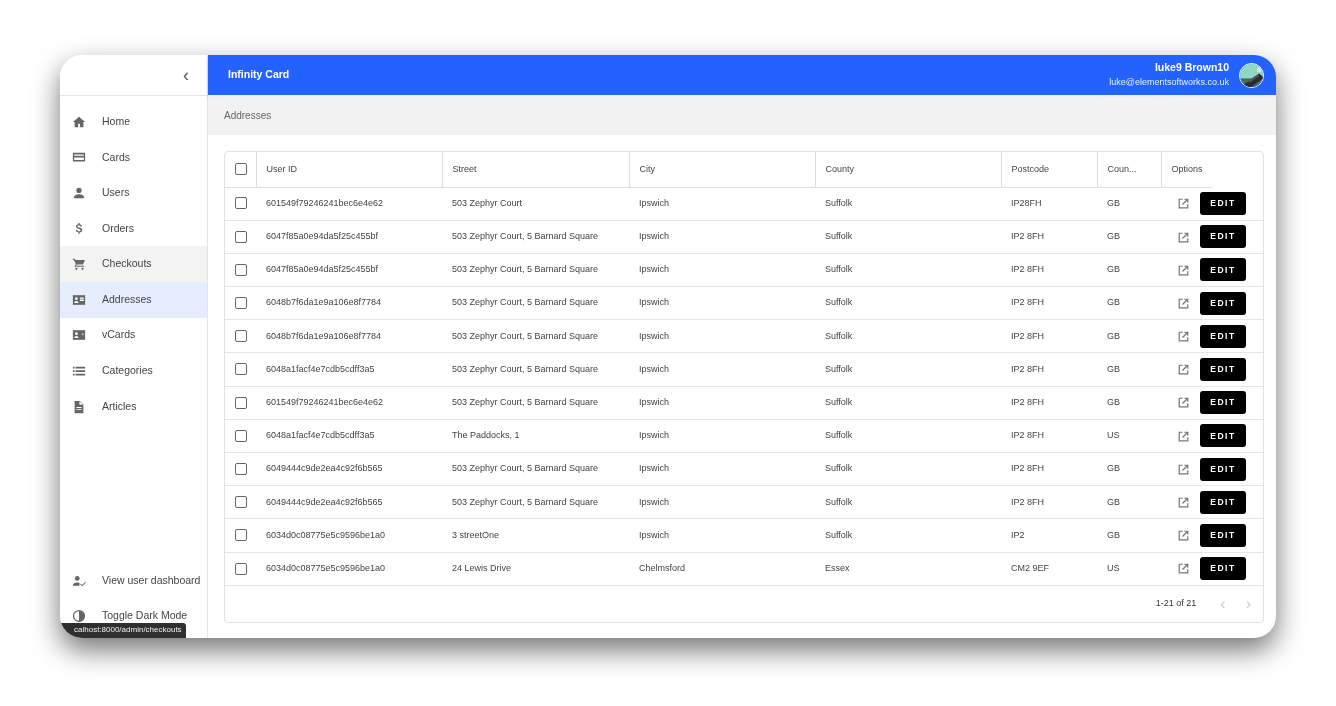  I want to click on table-cell: 24 Lewis Drive, so click(482, 567).